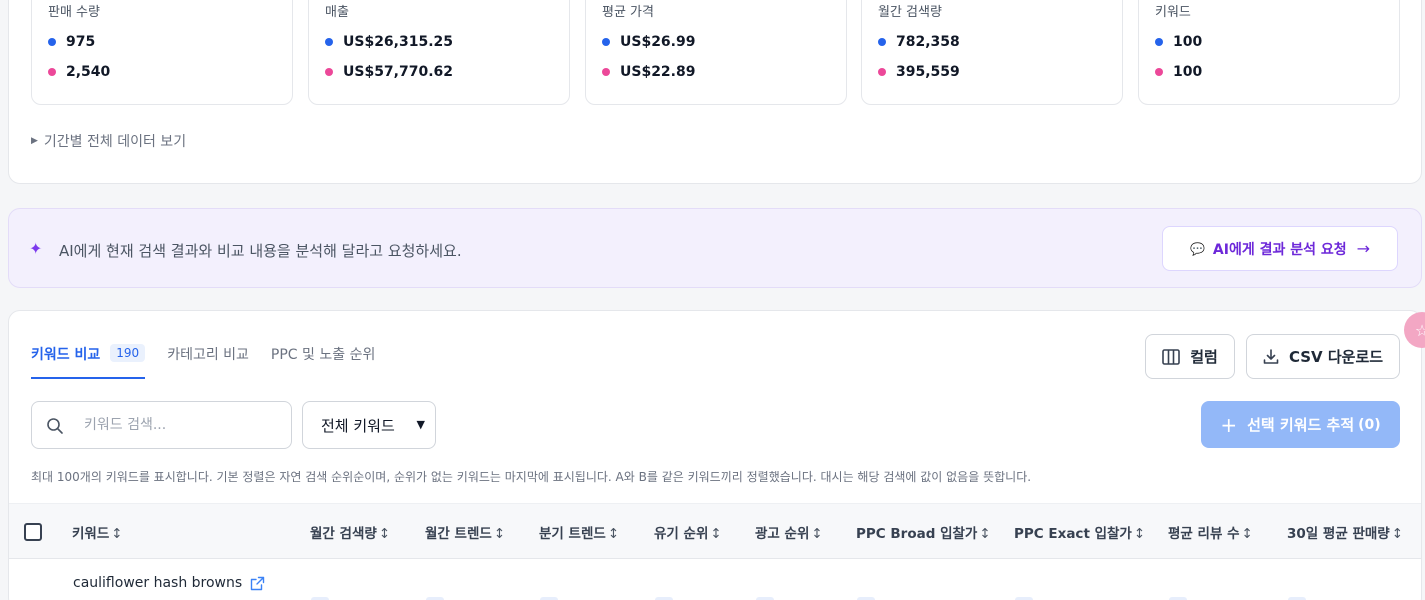  I want to click on expand-label: 기간별 전체 데이터 보기, so click(115, 142).